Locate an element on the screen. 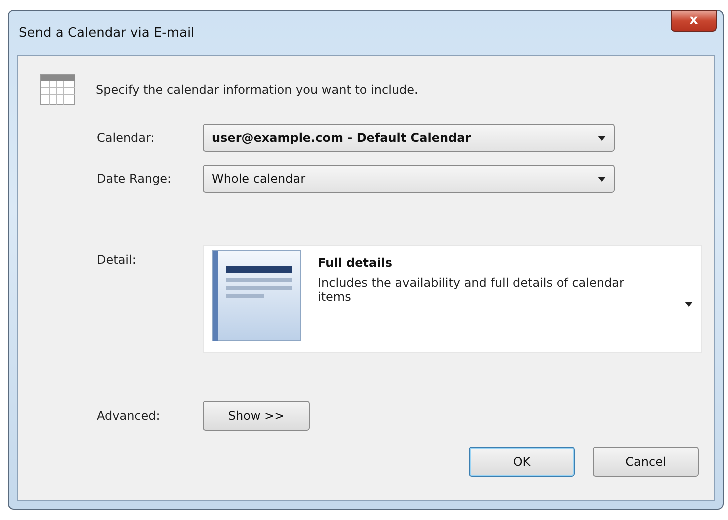 The image size is (728, 520). field-label: Date Range: is located at coordinates (135, 179).